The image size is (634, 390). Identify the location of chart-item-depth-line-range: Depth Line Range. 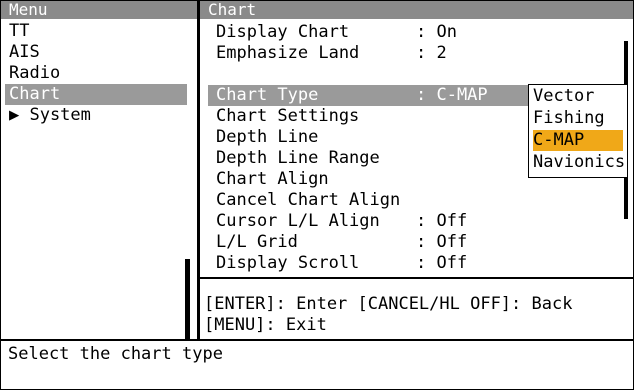
(316, 158).